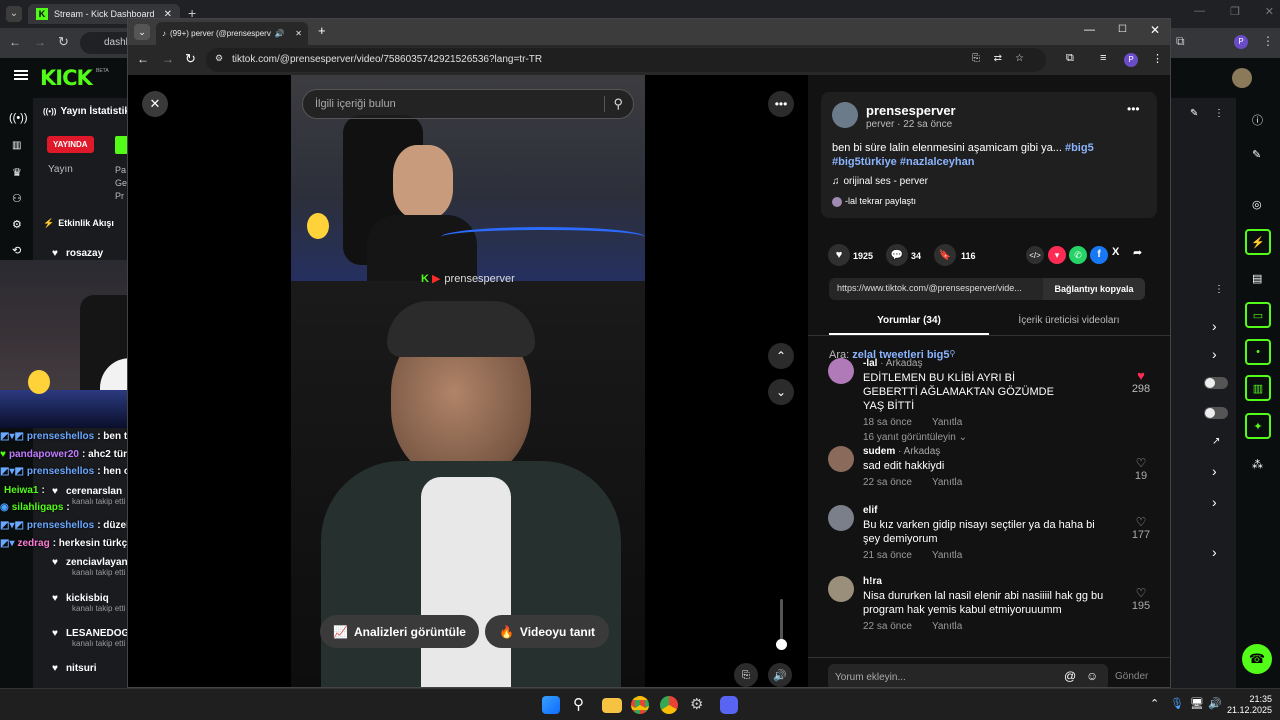  What do you see at coordinates (1137, 252) in the screenshot?
I see `share-arrow-icon: ➦` at bounding box center [1137, 252].